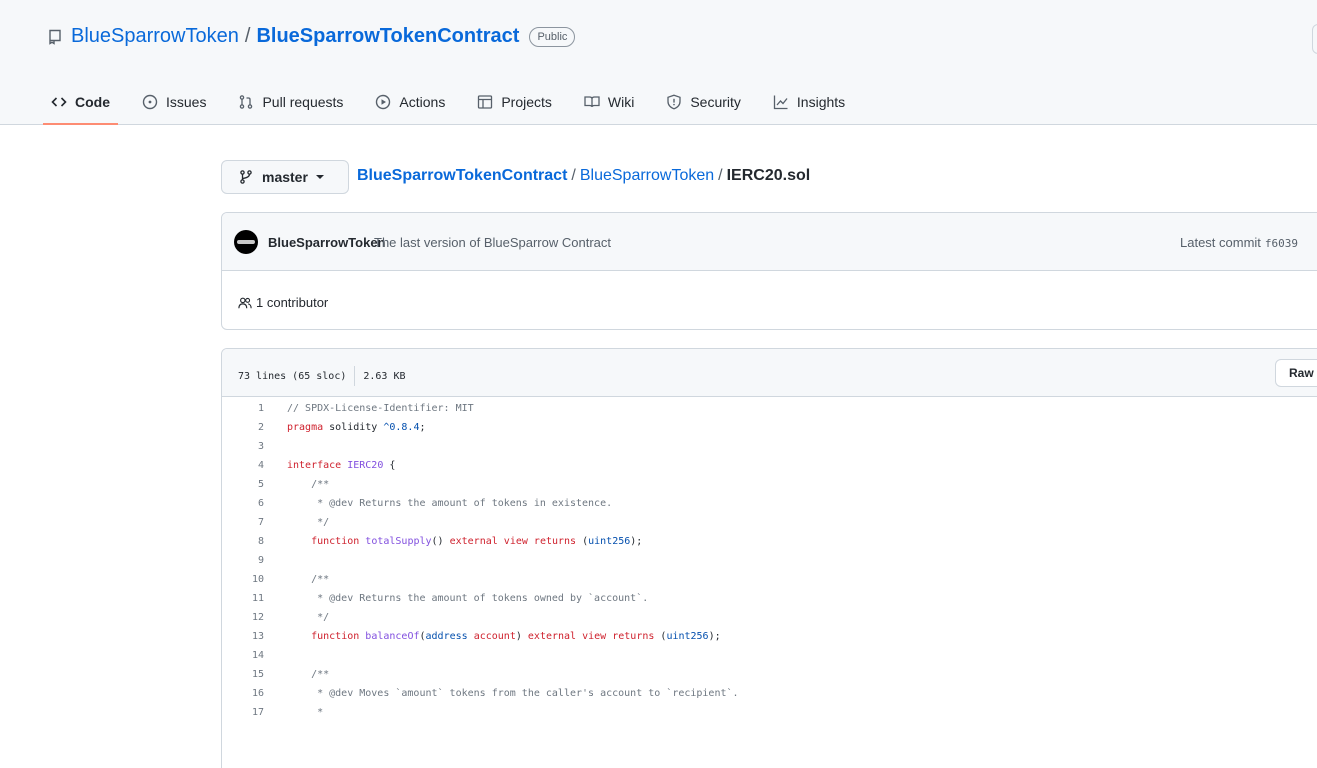 This screenshot has width=1317, height=768. I want to click on line-number: 13, so click(243, 636).